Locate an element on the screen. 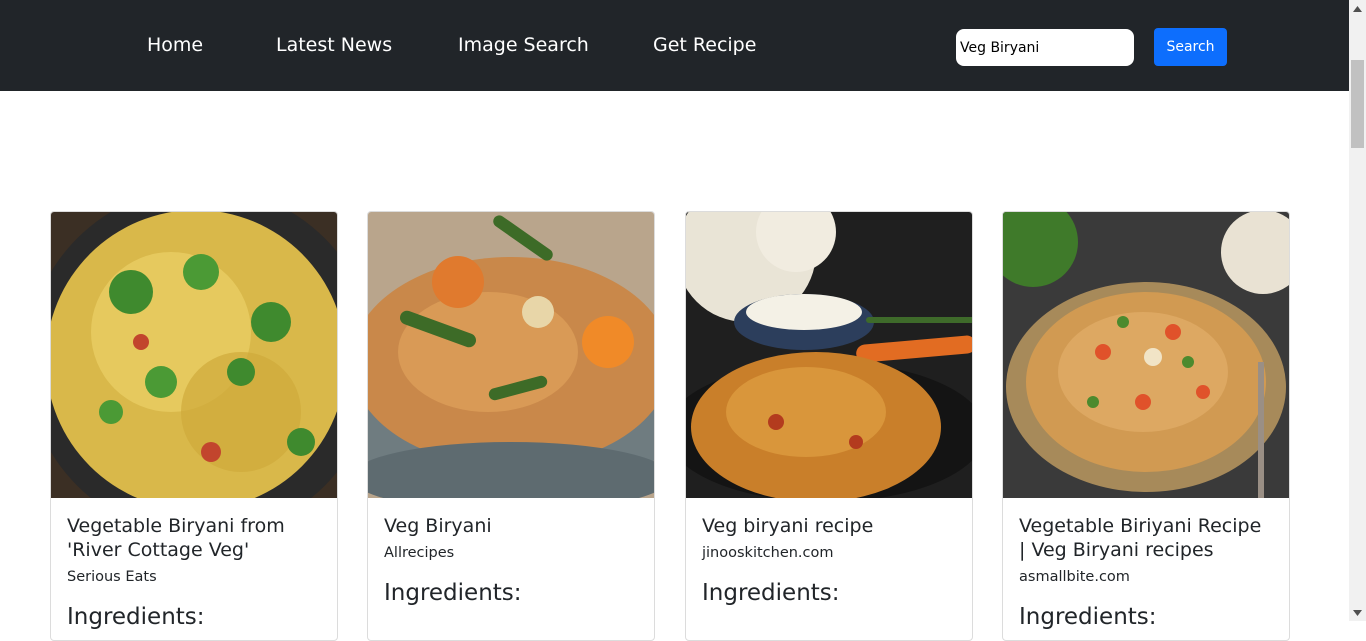  recipe-title: Veg biryani recipe is located at coordinates (788, 526).